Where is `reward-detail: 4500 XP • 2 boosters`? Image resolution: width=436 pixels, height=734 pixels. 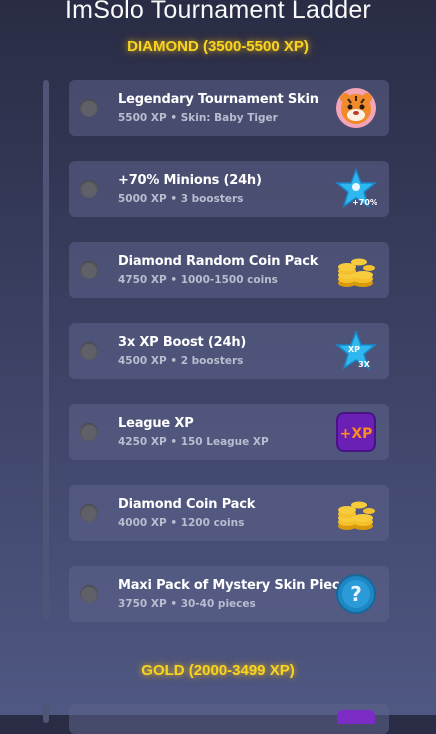
reward-detail: 4500 XP • 2 boosters is located at coordinates (181, 361).